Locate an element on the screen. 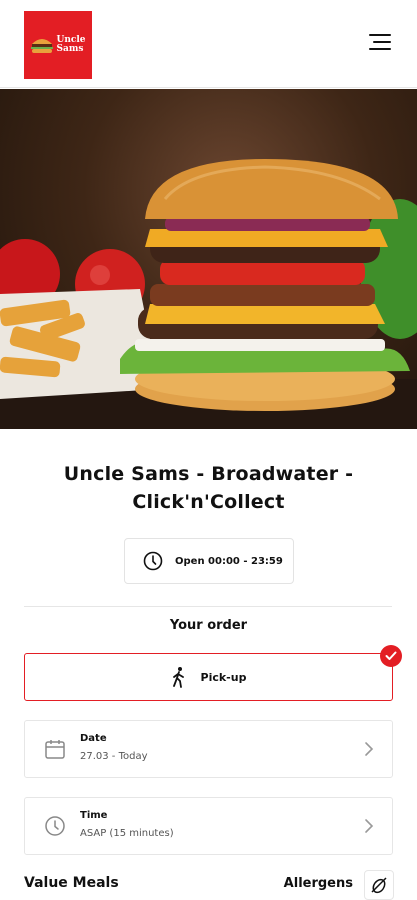  allergen-icon is located at coordinates (379, 885).